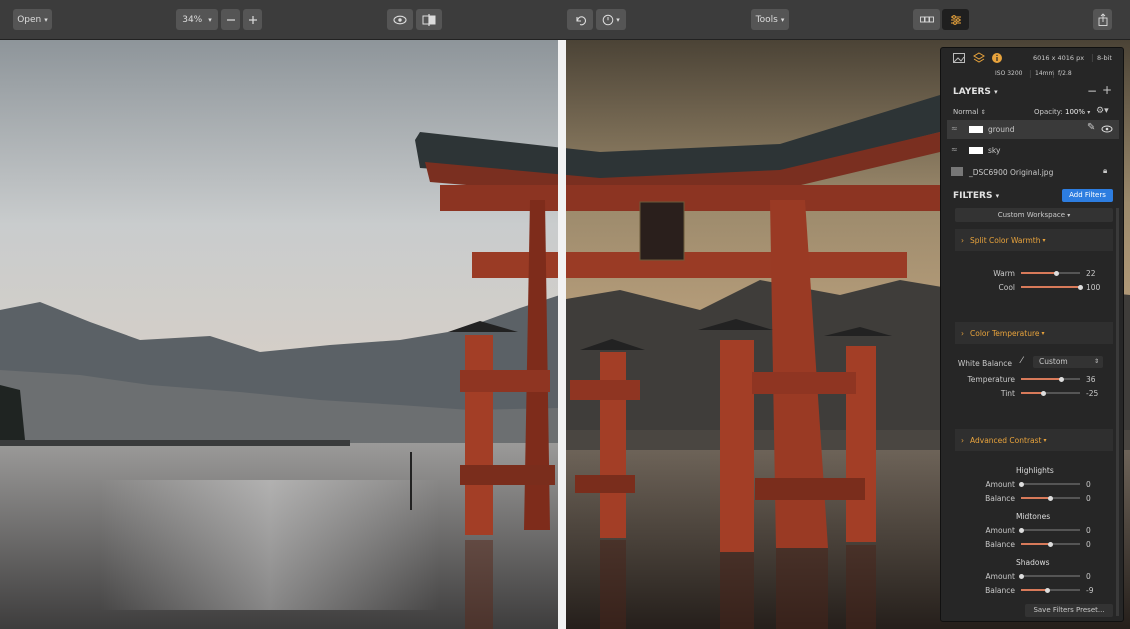 The height and width of the screenshot is (629, 1130). What do you see at coordinates (1117, 412) in the screenshot?
I see `panel-scrollbar` at bounding box center [1117, 412].